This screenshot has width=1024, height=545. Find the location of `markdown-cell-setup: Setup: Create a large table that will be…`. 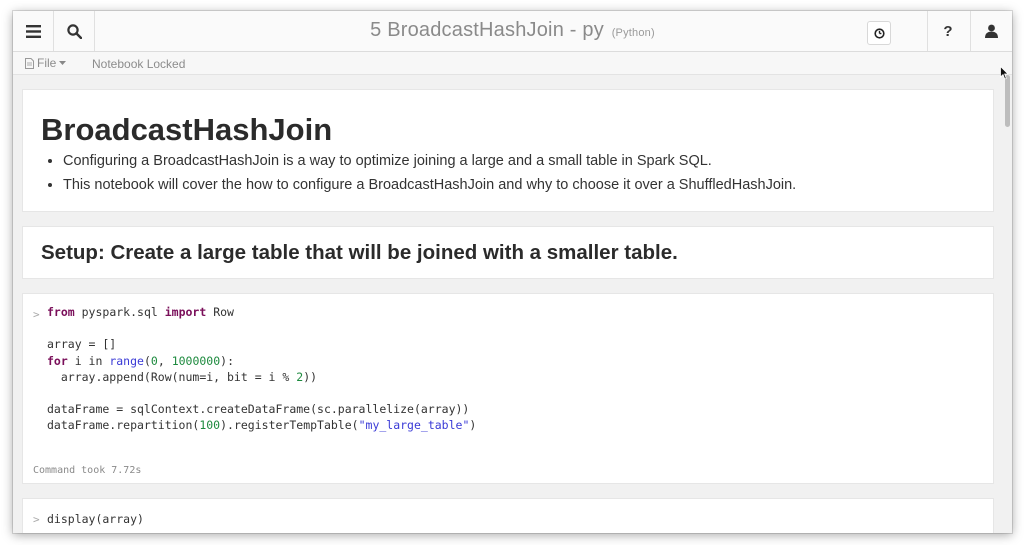

markdown-cell-setup: Setup: Create a large table that will be… is located at coordinates (508, 252).